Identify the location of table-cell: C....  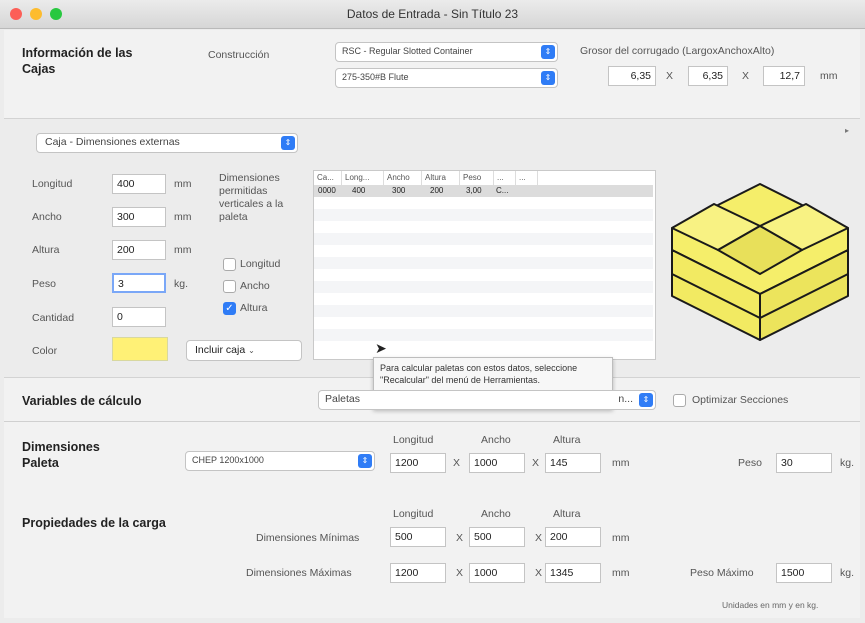
(502, 190).